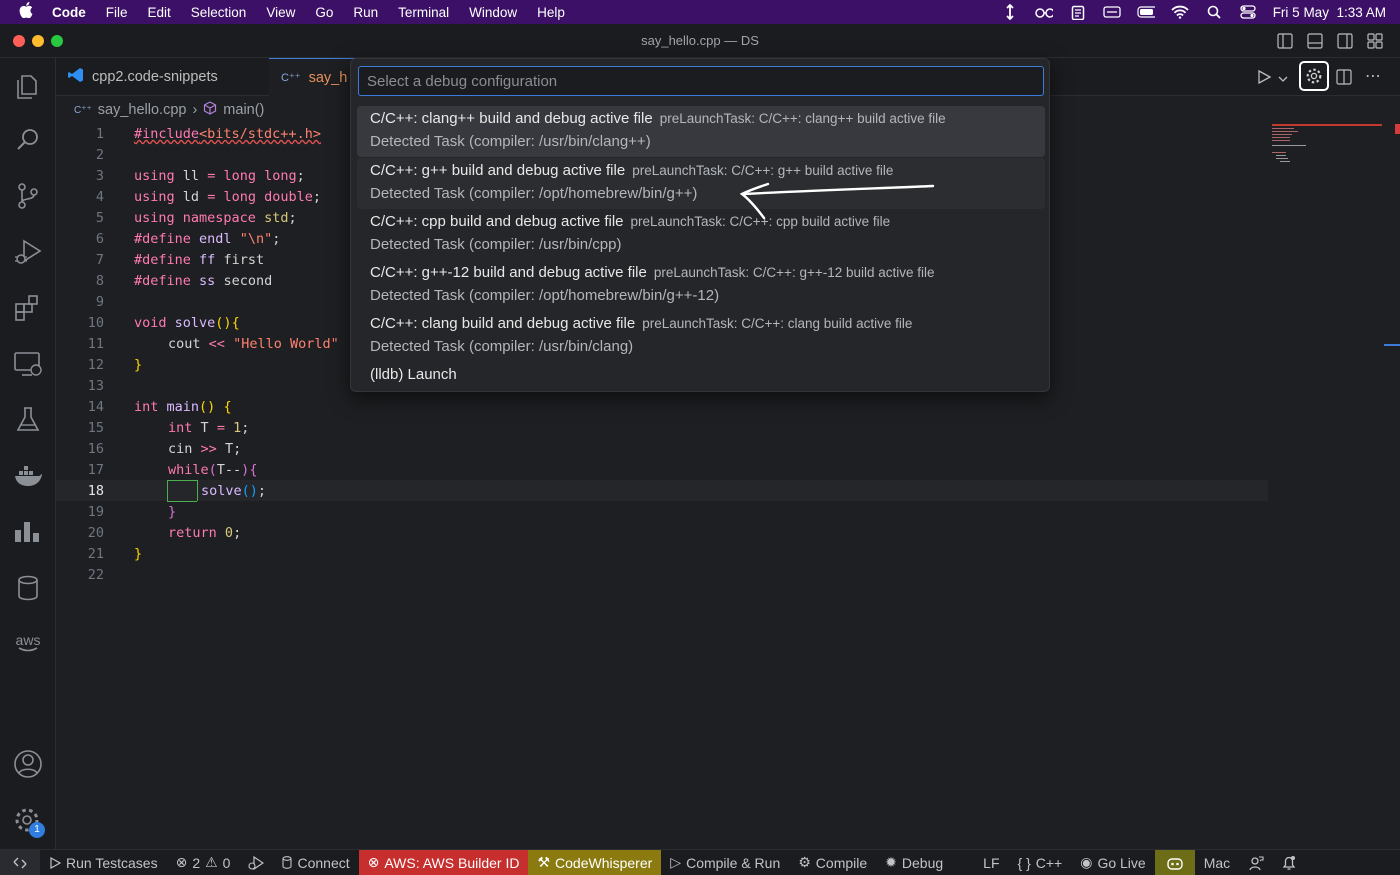 This screenshot has width=1400, height=875. Describe the element at coordinates (256, 862) in the screenshot. I see `debug-launch-icon` at that location.